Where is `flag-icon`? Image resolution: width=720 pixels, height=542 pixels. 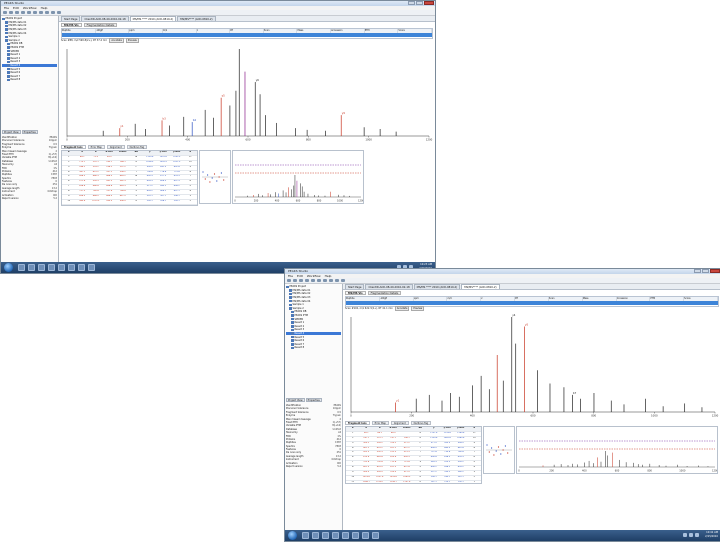 flag-icon is located at coordinates (697, 535).